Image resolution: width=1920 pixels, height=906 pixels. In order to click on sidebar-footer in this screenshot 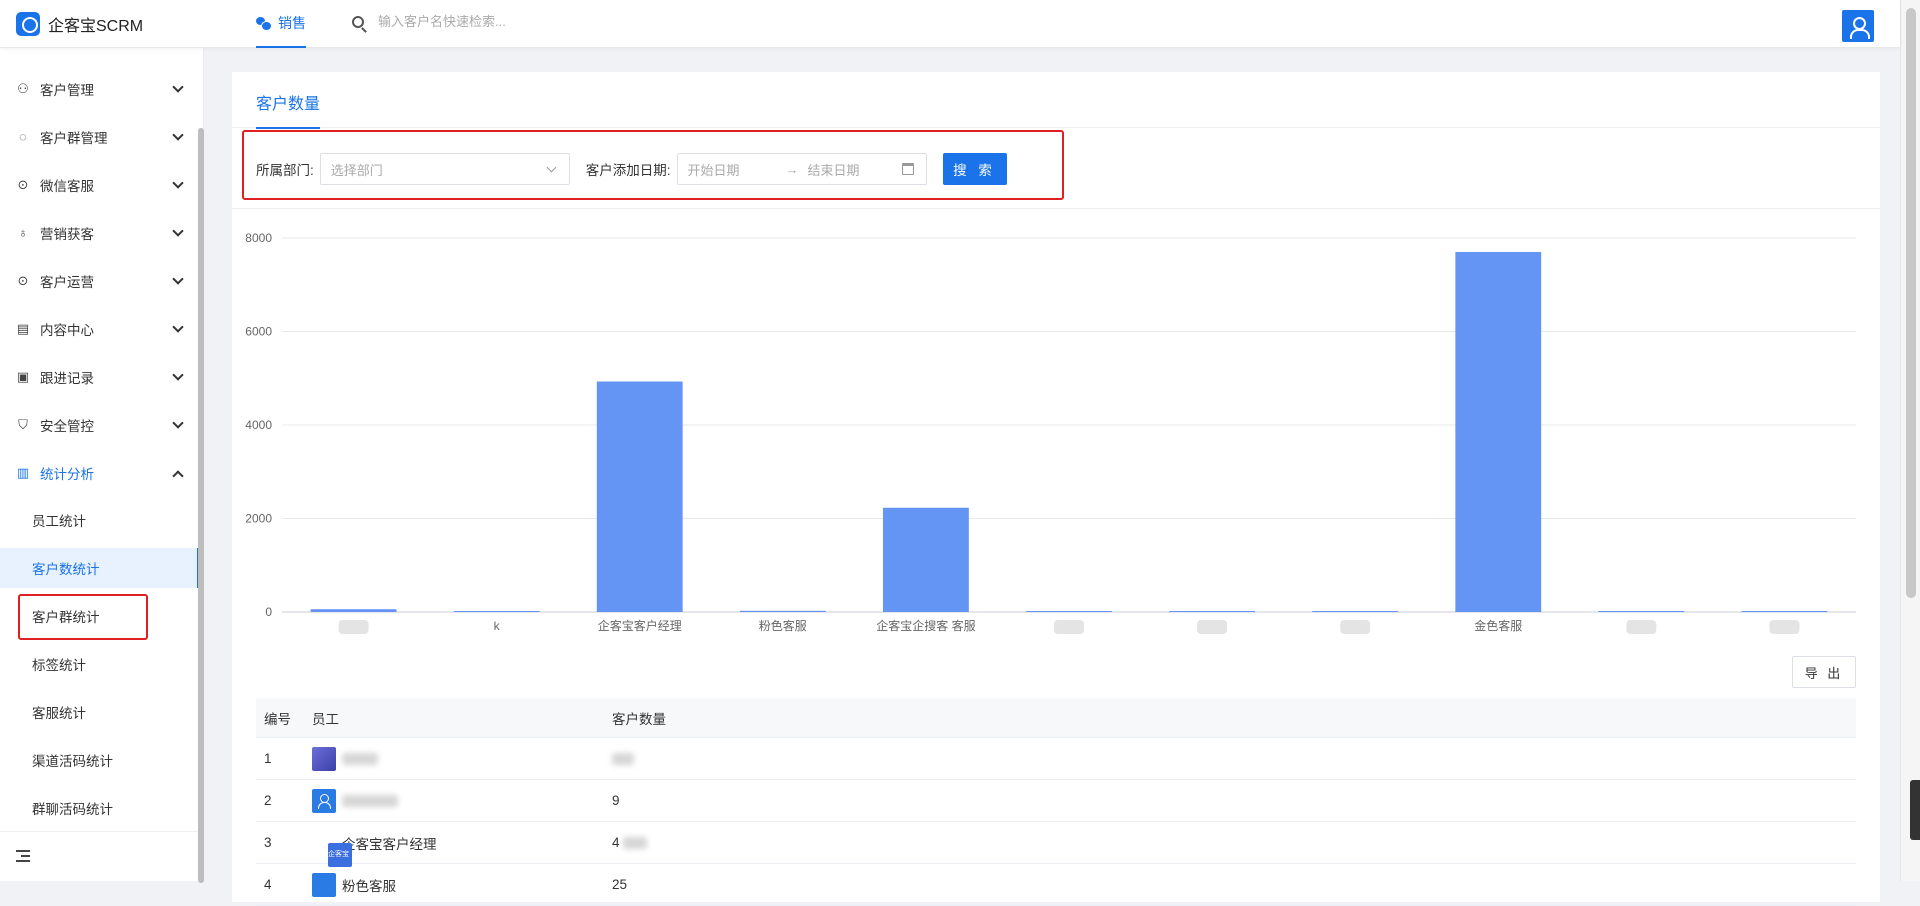, I will do `click(99, 856)`.